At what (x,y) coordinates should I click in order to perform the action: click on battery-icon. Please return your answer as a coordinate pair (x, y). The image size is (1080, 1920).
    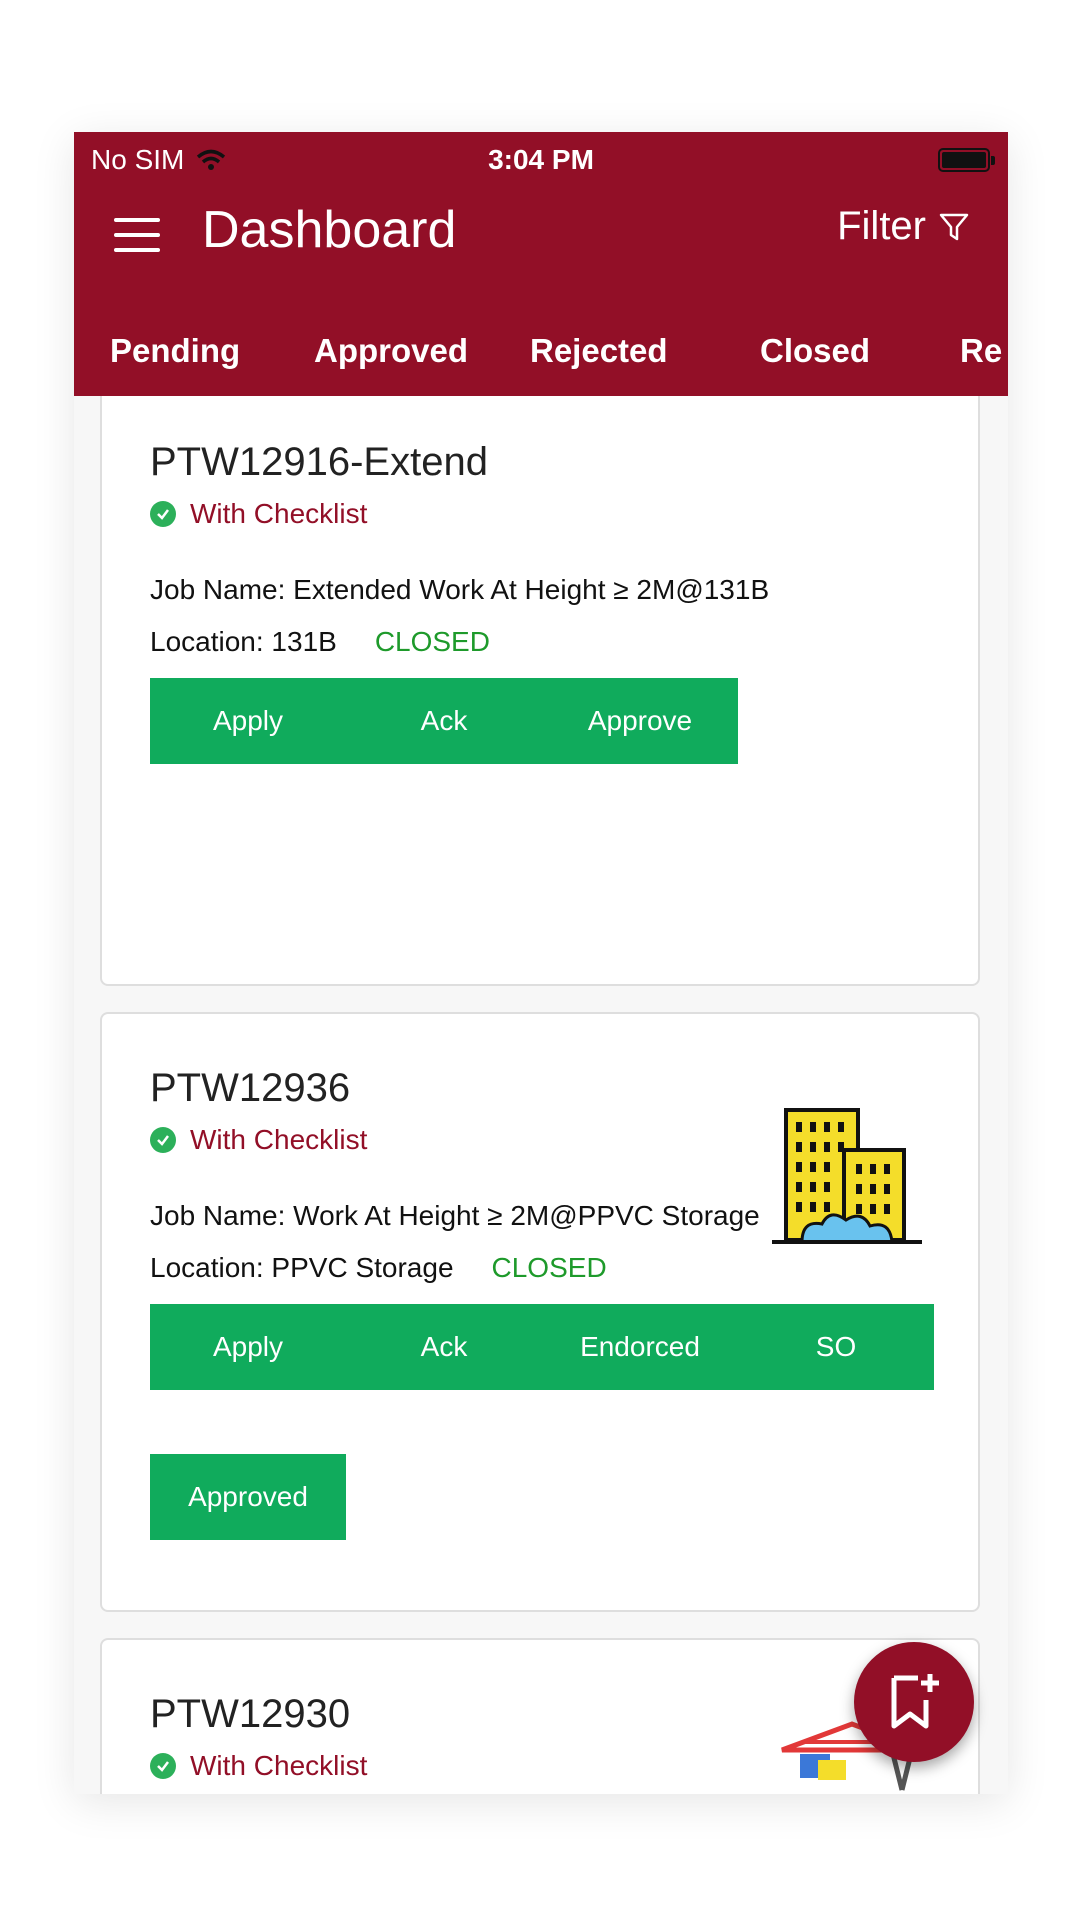
    Looking at the image, I should click on (966, 160).